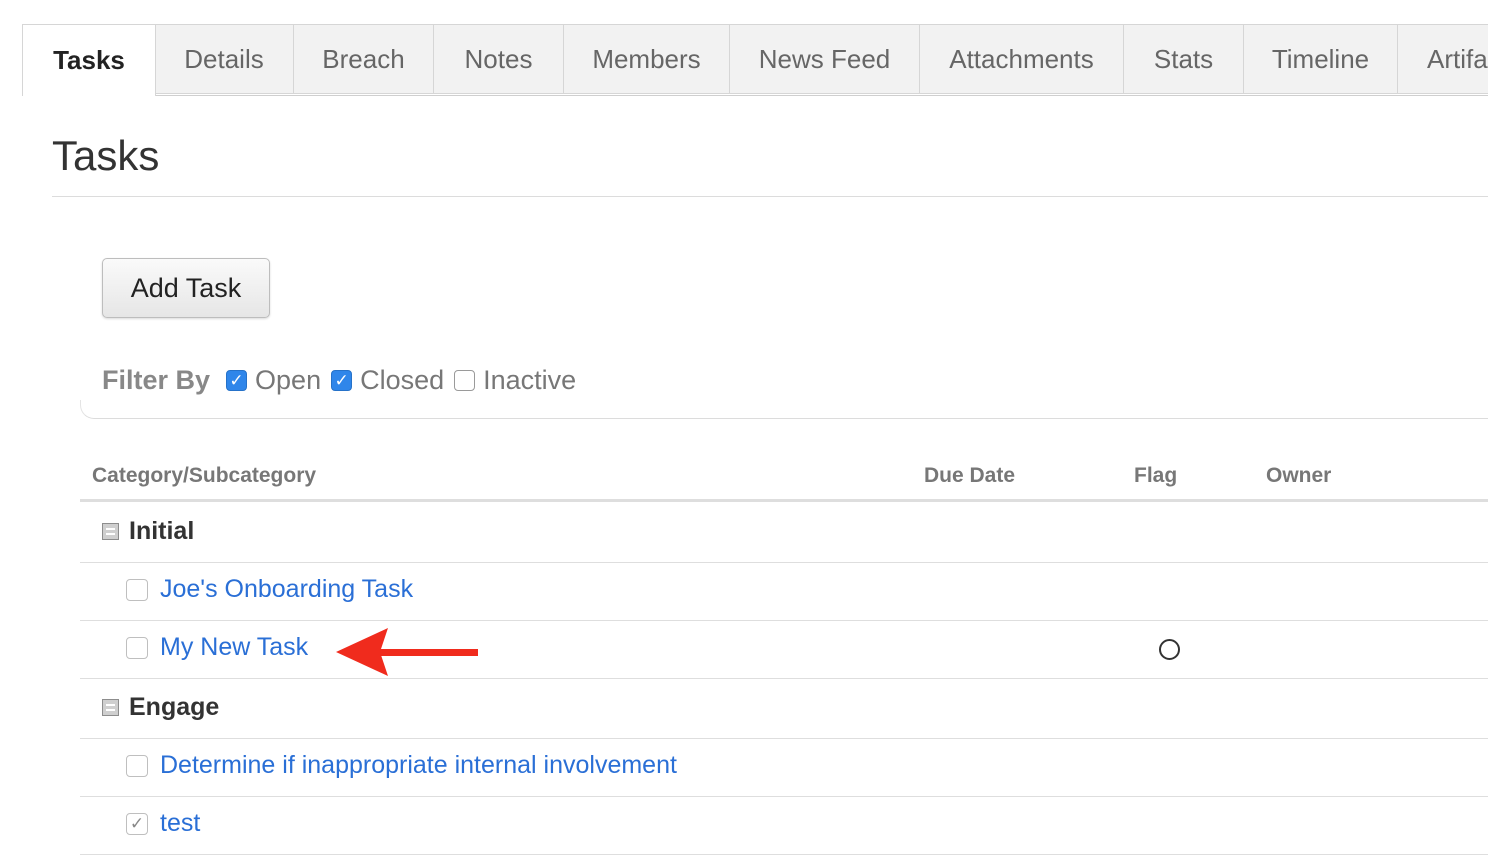  Describe the element at coordinates (237, 380) in the screenshot. I see `filter-open-checkbox: ✓` at that location.